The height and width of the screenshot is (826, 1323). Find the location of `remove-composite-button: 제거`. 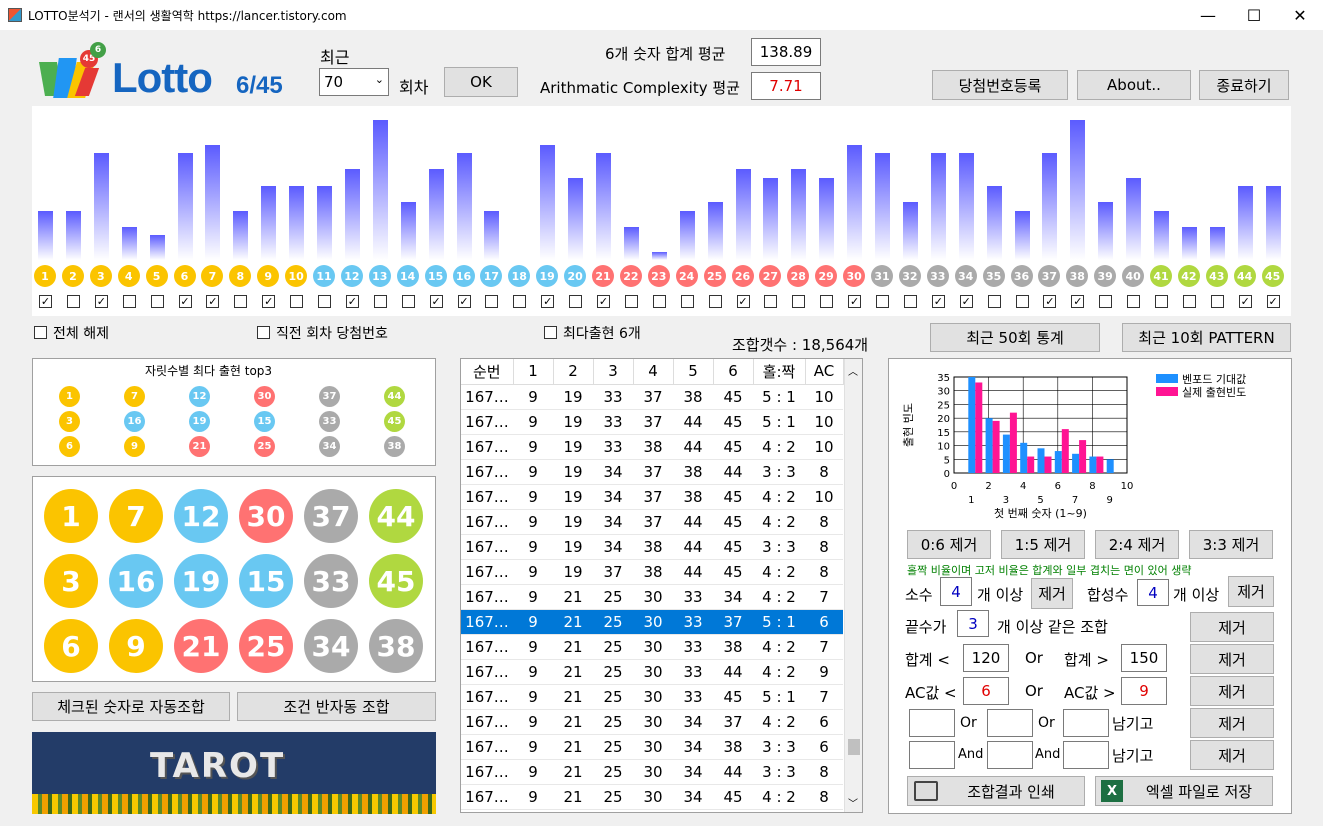

remove-composite-button: 제거 is located at coordinates (1251, 591).